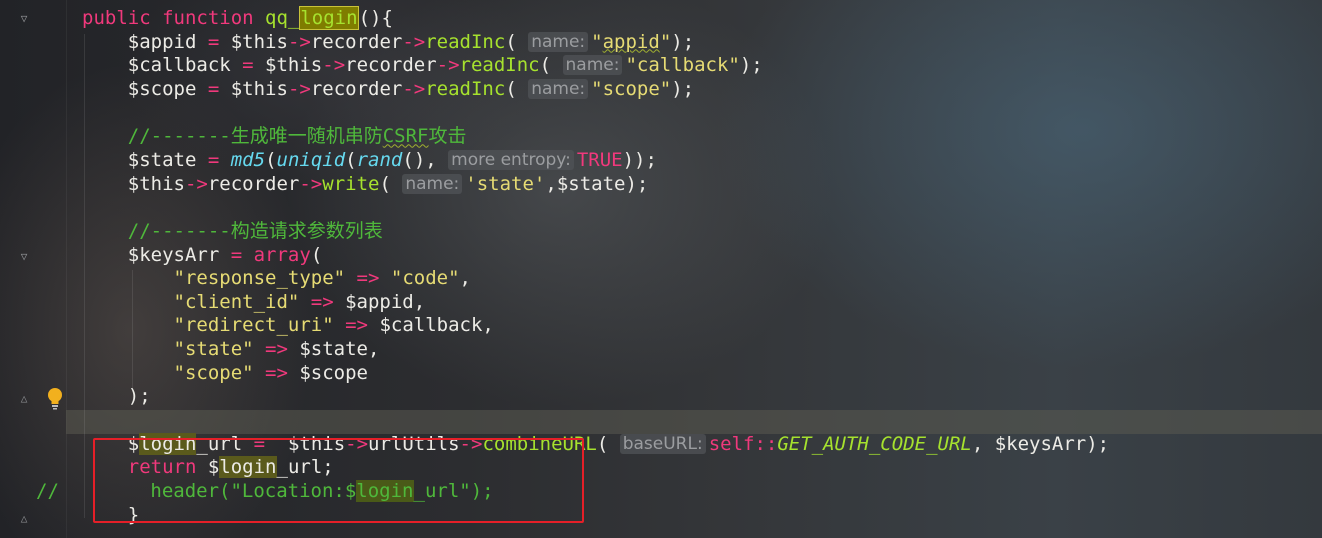 This screenshot has width=1322, height=538. What do you see at coordinates (196, 301) in the screenshot?
I see `code-token: "client_id"` at bounding box center [196, 301].